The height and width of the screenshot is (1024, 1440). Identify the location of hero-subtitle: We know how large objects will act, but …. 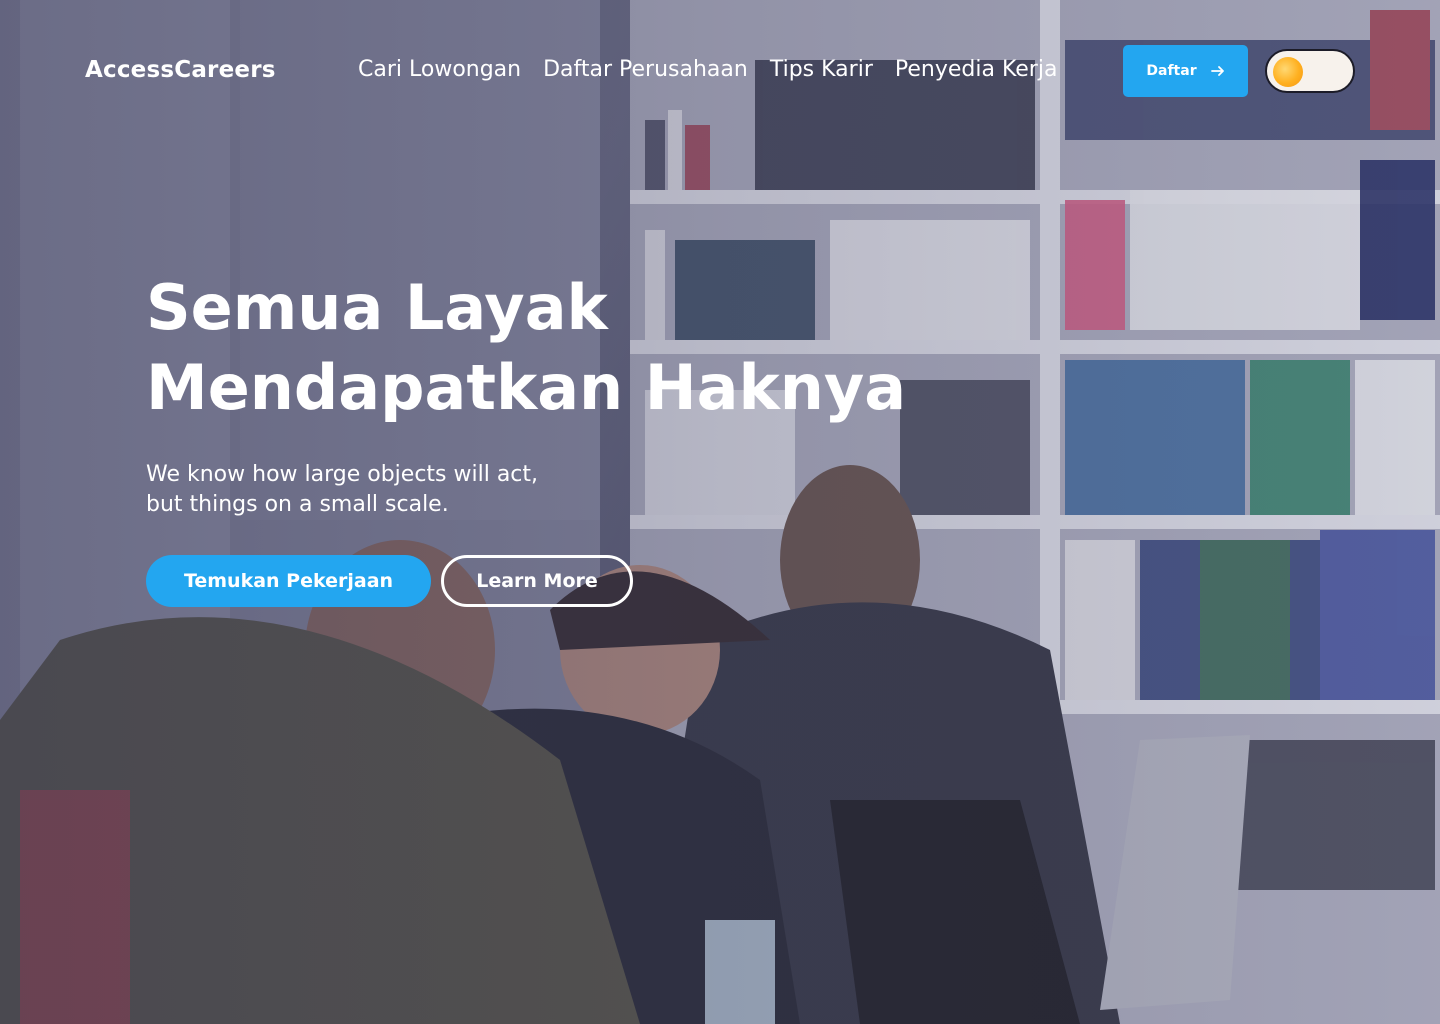
(381, 490).